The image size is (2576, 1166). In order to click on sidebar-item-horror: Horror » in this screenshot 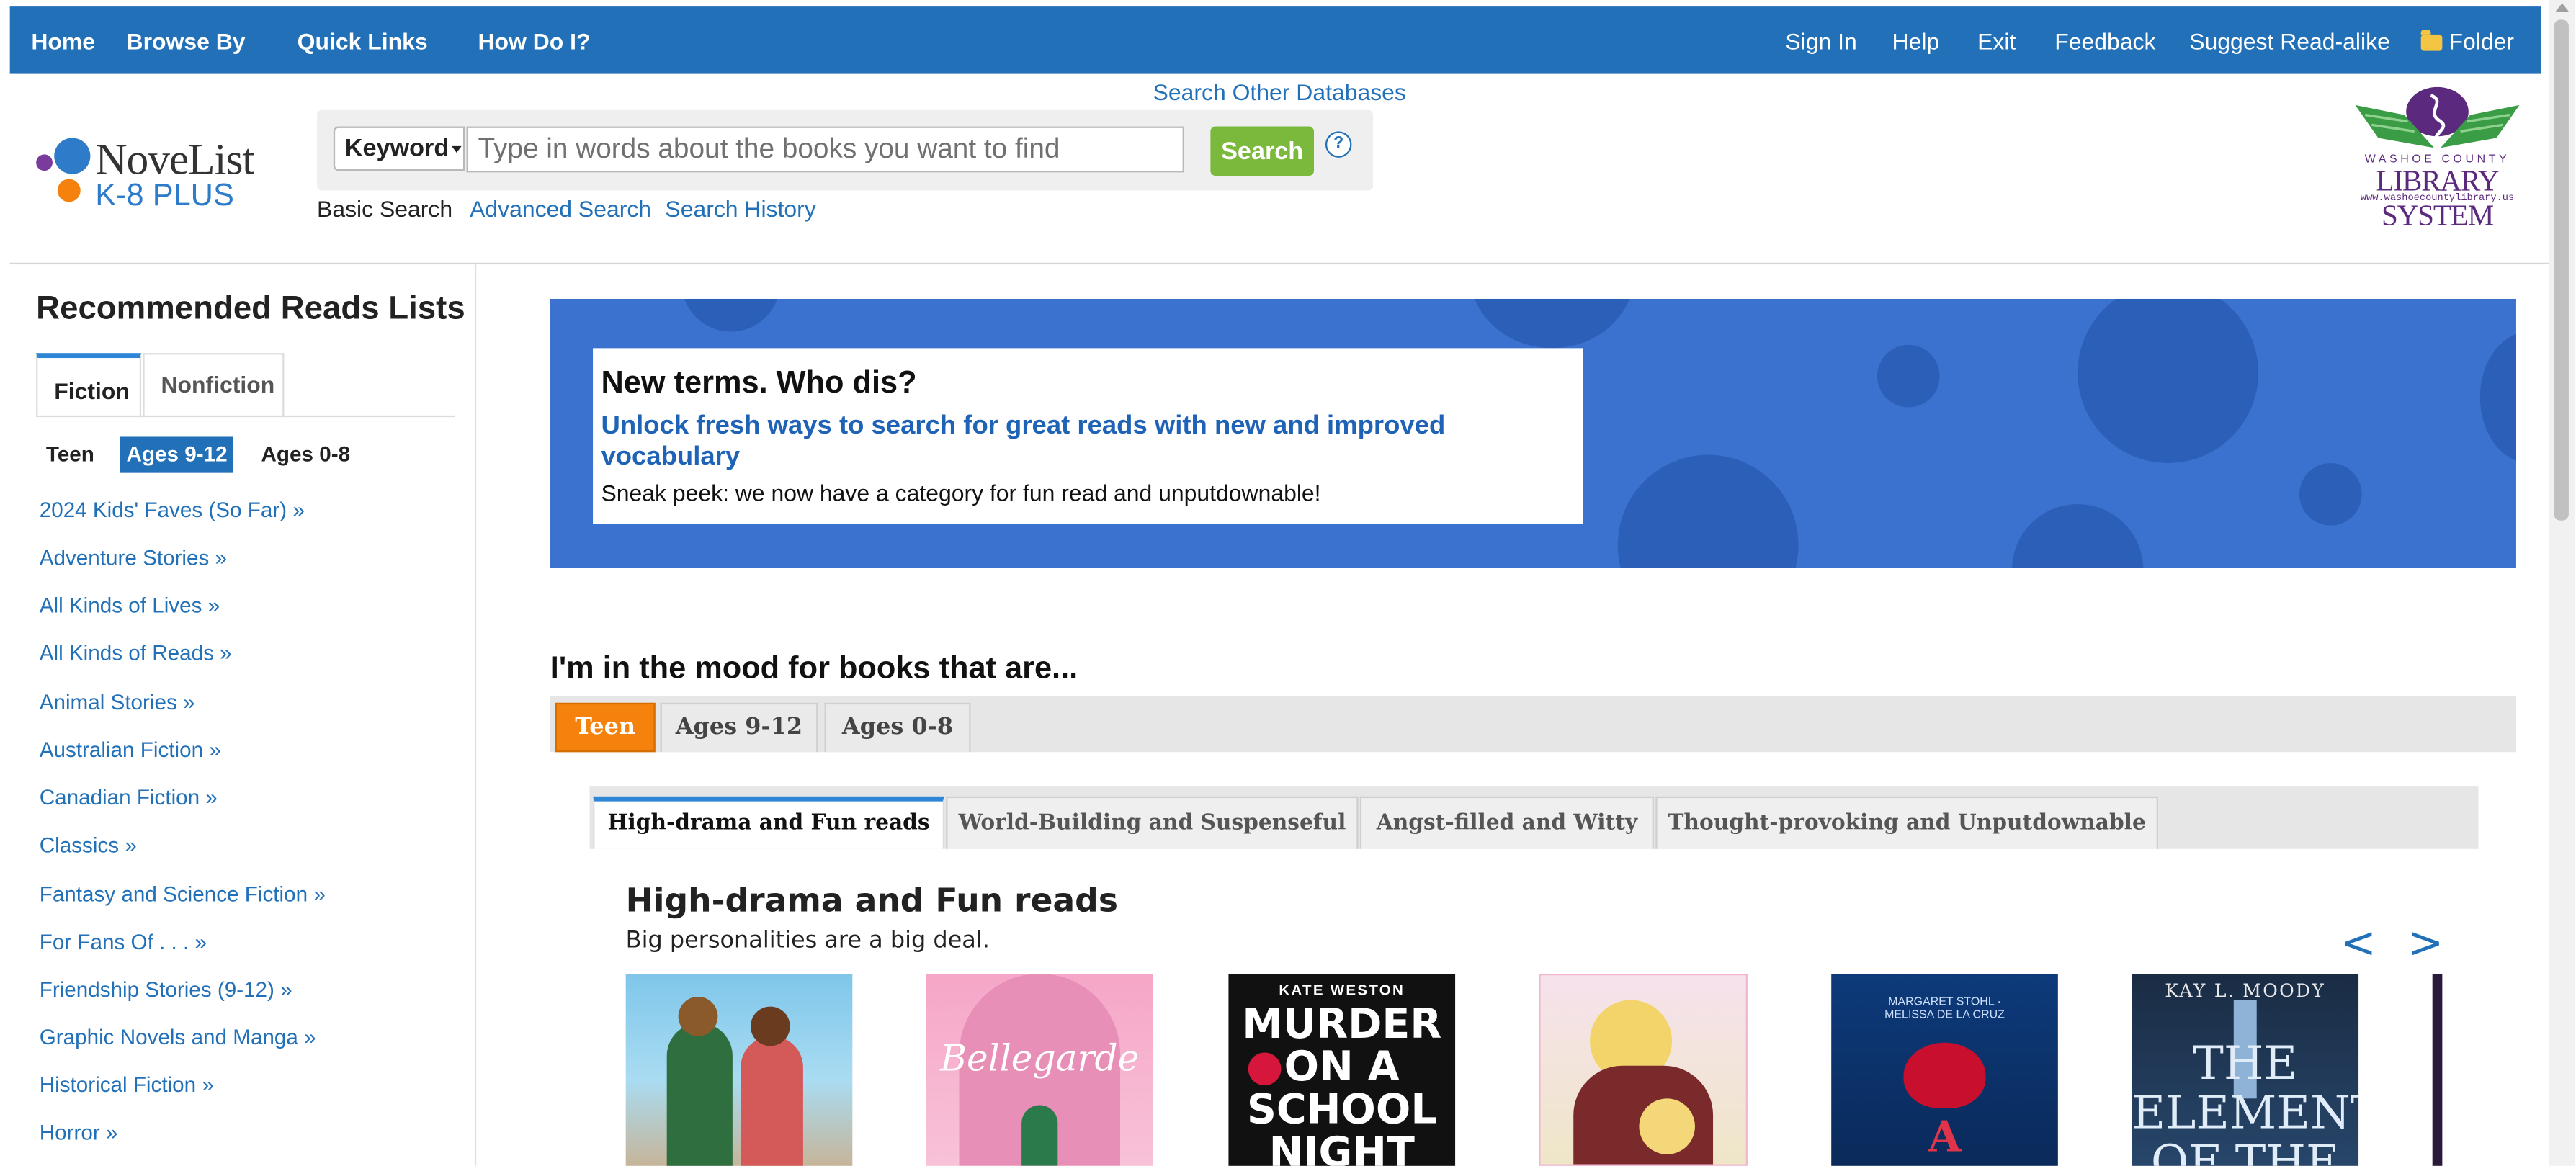, I will do `click(79, 1132)`.